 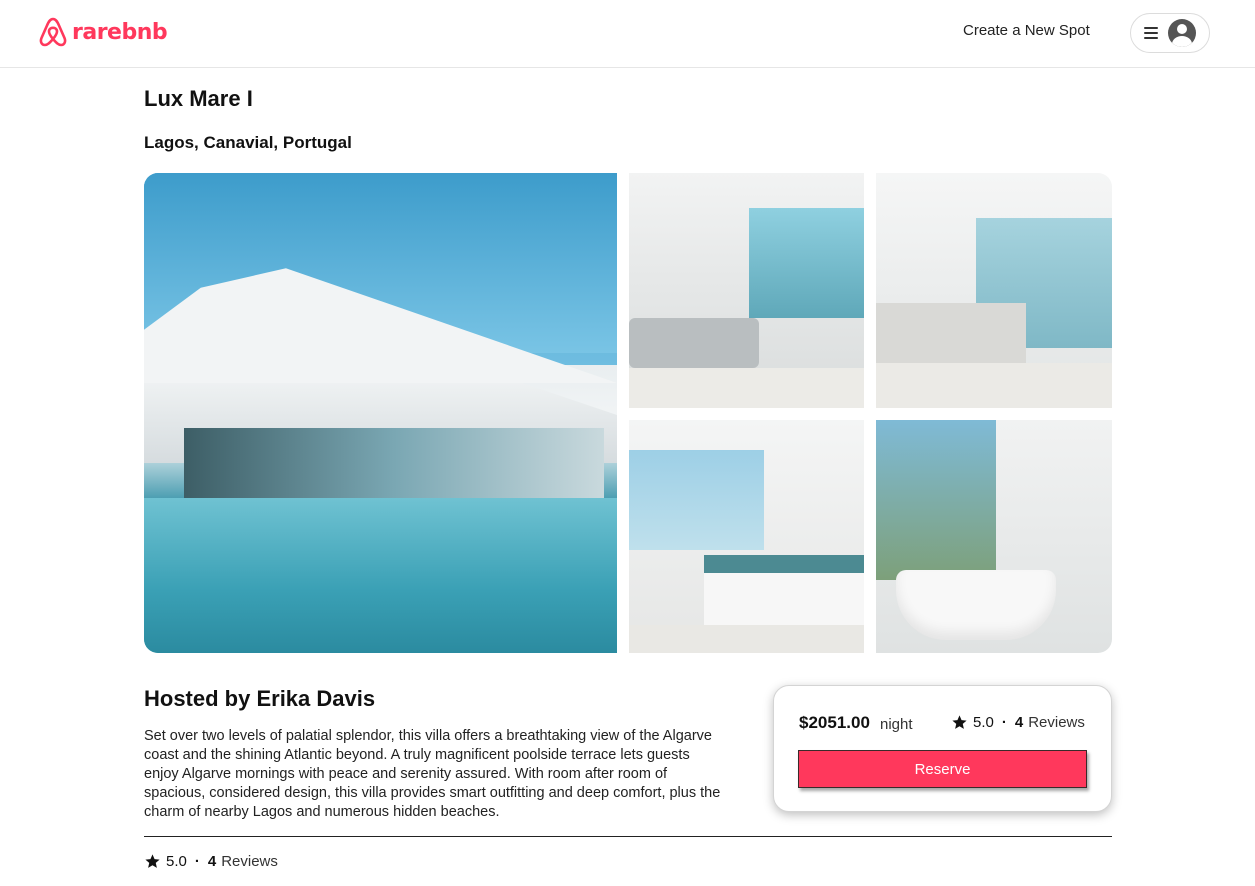 I want to click on reviews-label: Reviews, so click(x=1056, y=722).